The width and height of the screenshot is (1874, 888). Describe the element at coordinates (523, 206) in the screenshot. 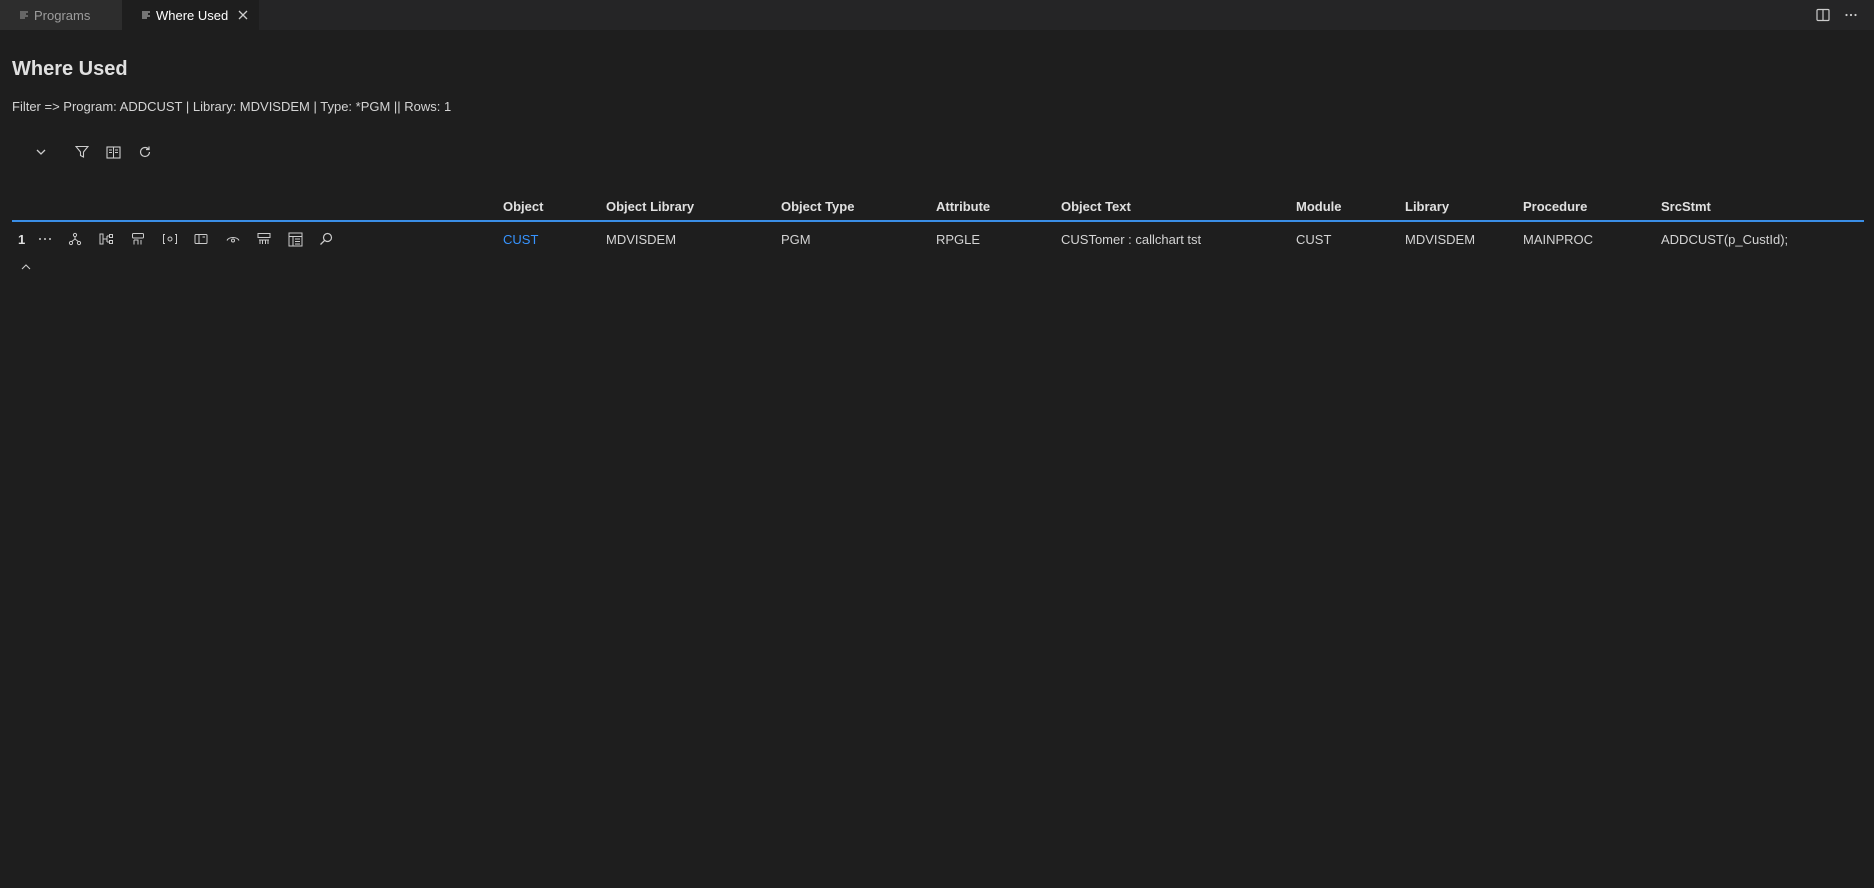

I see `column-header-object: Object` at that location.